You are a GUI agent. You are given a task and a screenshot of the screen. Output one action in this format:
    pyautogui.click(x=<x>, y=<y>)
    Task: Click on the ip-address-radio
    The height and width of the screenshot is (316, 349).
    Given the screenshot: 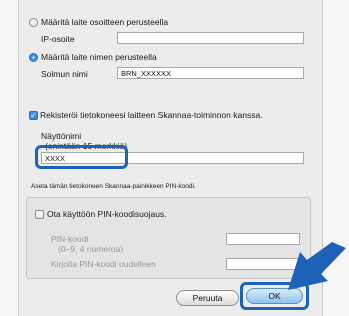 What is the action you would take?
    pyautogui.click(x=33, y=22)
    